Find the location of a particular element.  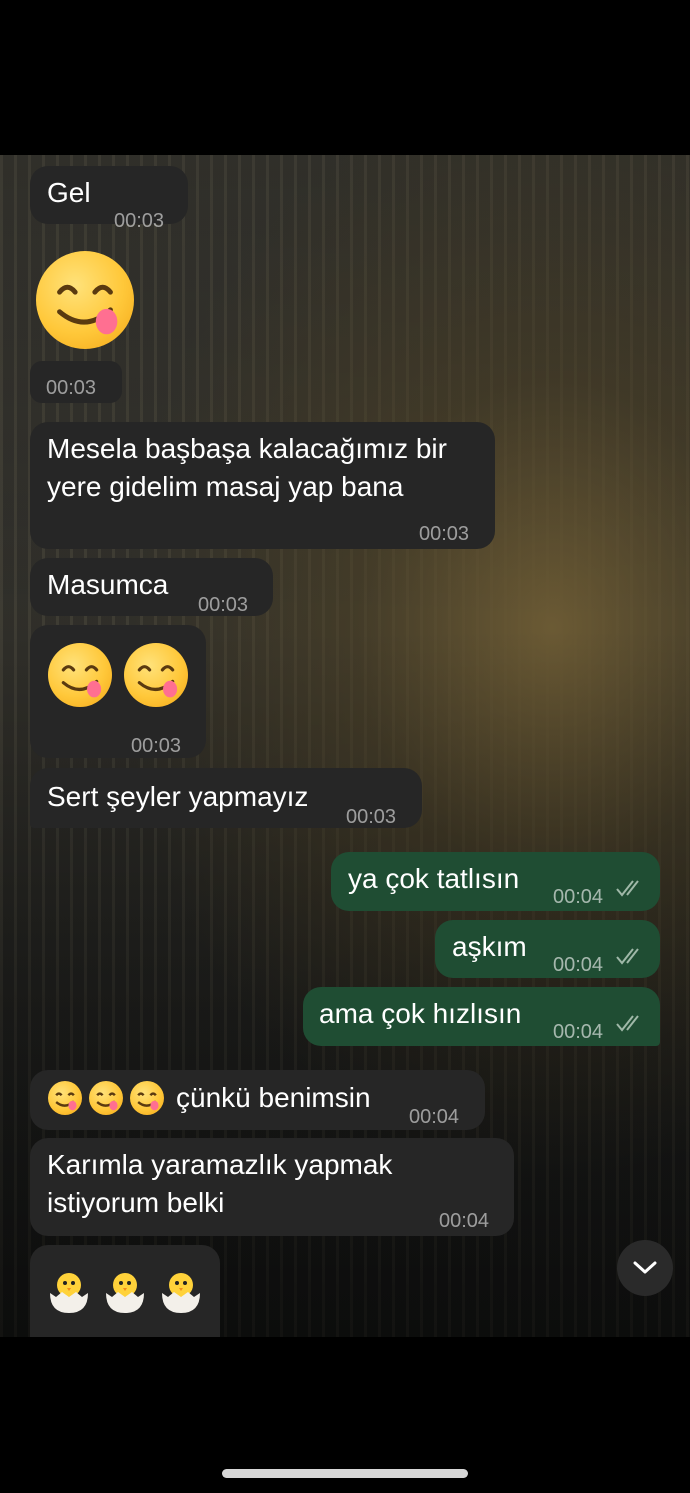

message-text: çünkü benimsin is located at coordinates (273, 1097).